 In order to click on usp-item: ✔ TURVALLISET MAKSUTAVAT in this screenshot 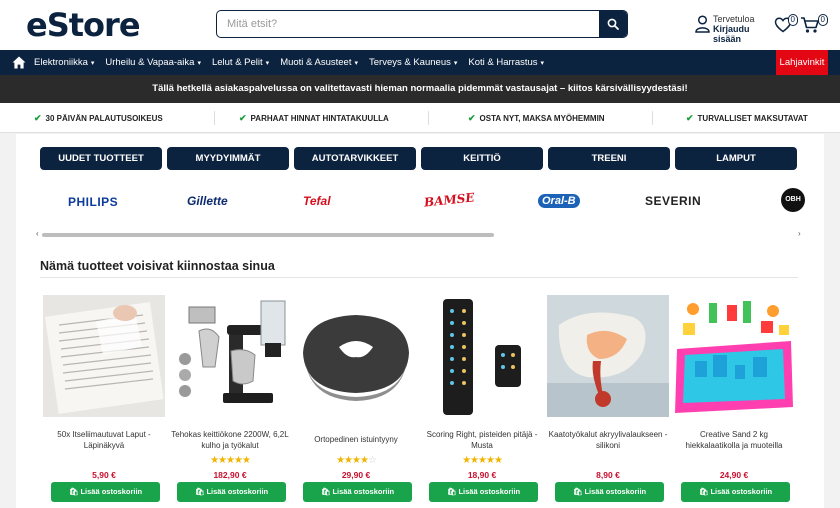, I will do `click(747, 118)`.